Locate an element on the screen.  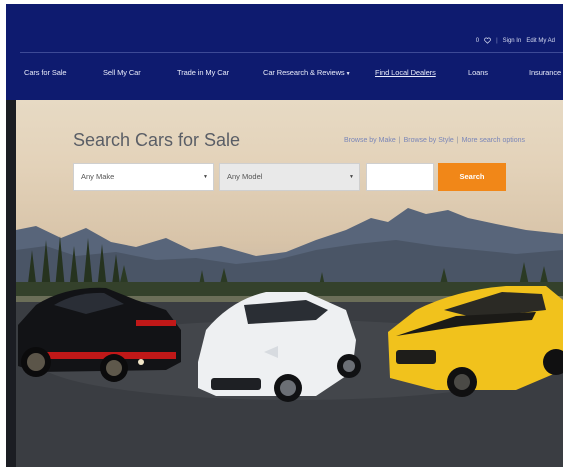
search-button: Search is located at coordinates (472, 177).